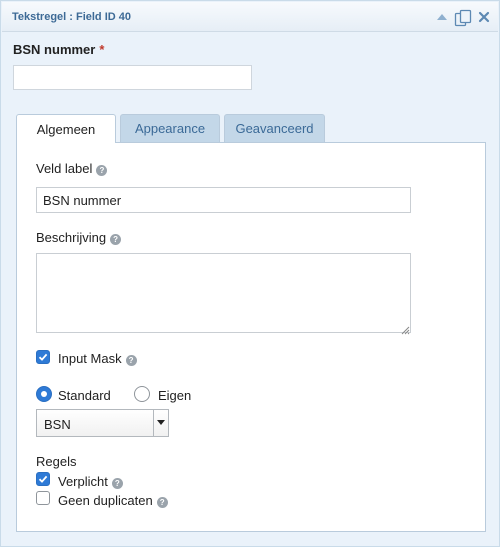  What do you see at coordinates (102, 49) in the screenshot?
I see `required-marker: *` at bounding box center [102, 49].